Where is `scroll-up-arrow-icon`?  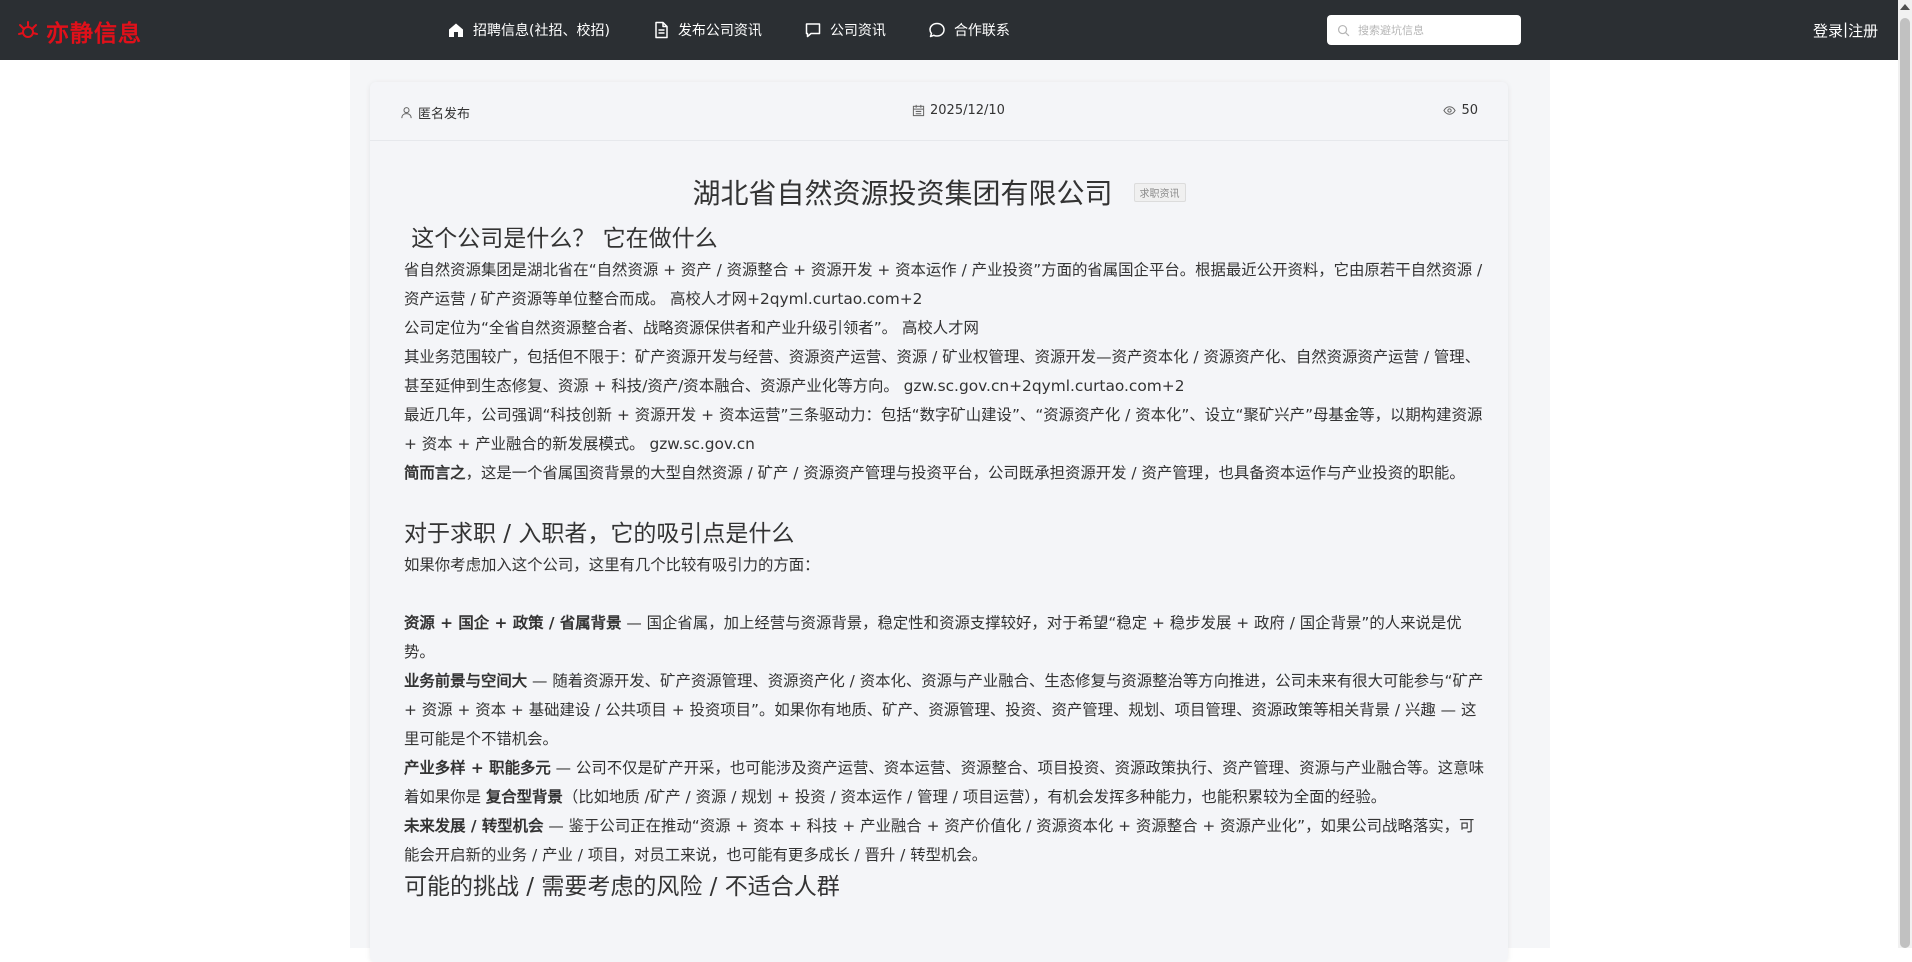
scroll-up-arrow-icon is located at coordinates (1905, 7).